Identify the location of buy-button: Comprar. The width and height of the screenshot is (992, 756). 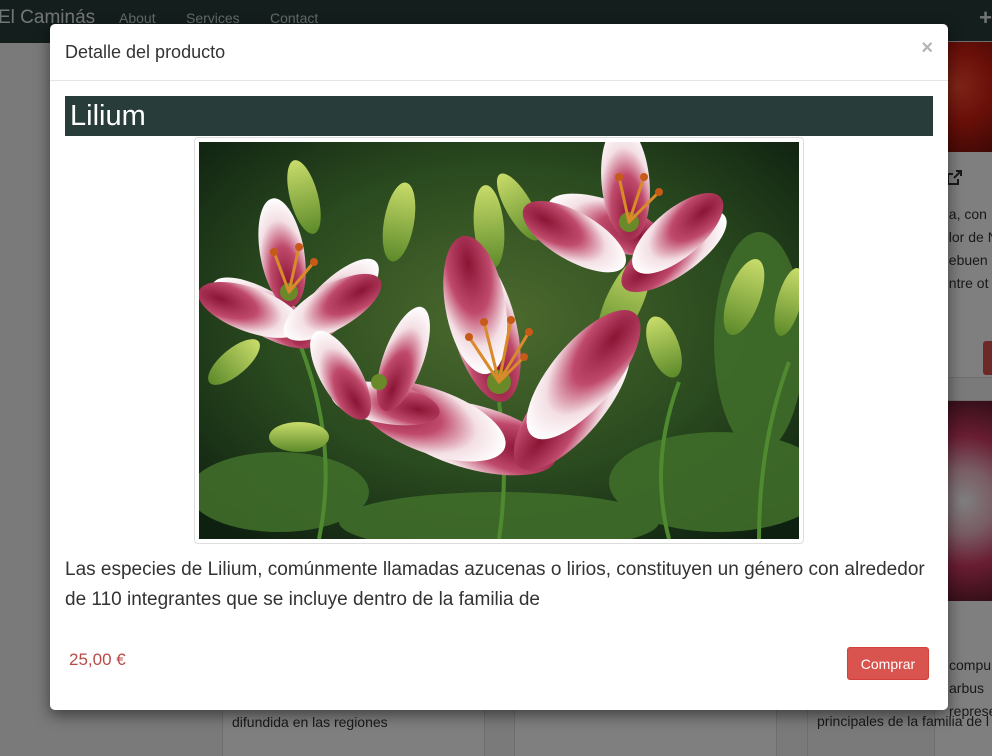
(888, 663).